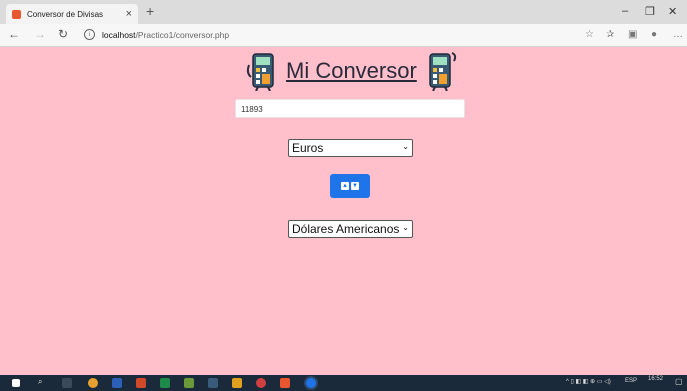 Image resolution: width=687 pixels, height=391 pixels. I want to click on favorites-list-icon: ✰, so click(610, 34).